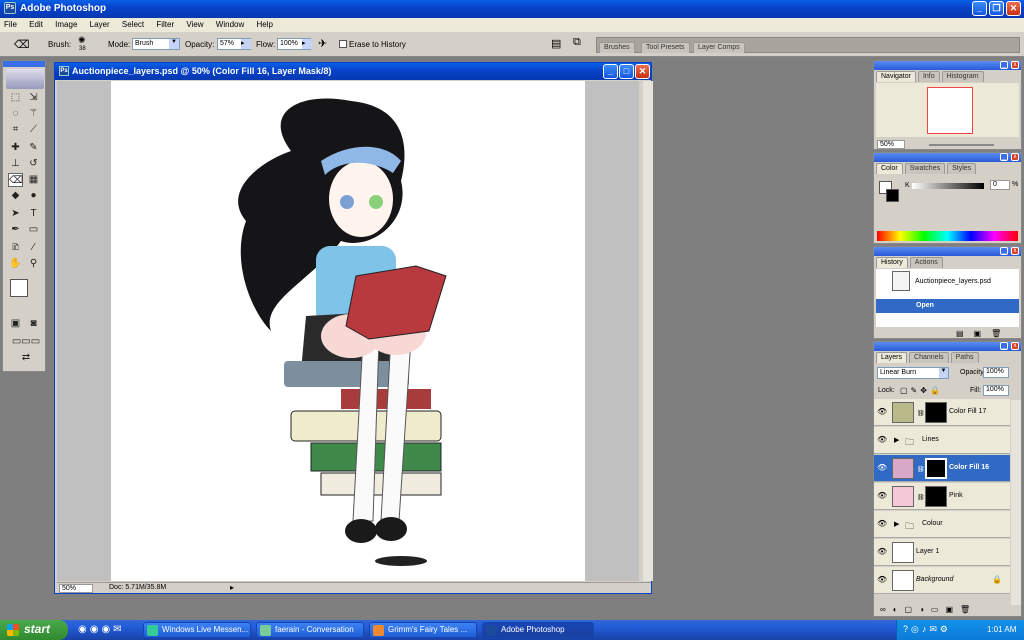 The height and width of the screenshot is (640, 1024). Describe the element at coordinates (15, 196) in the screenshot. I see `blur-tool-icon: ◆` at that location.